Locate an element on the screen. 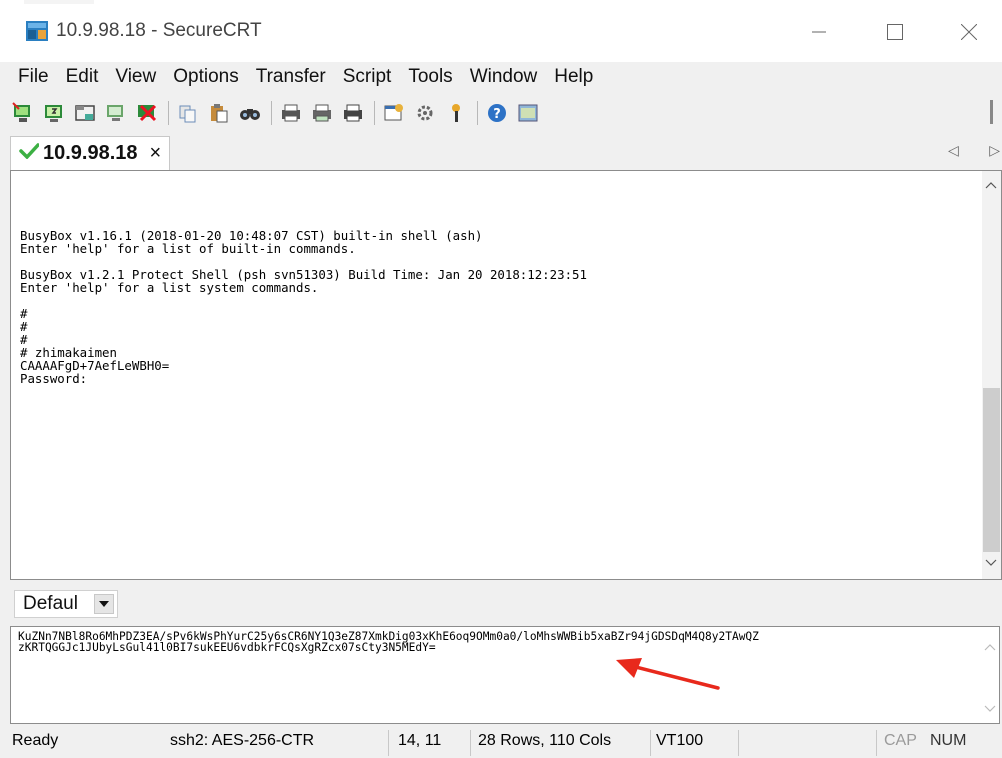 Image resolution: width=1002 pixels, height=758 pixels. toolbar-edge is located at coordinates (991, 112).